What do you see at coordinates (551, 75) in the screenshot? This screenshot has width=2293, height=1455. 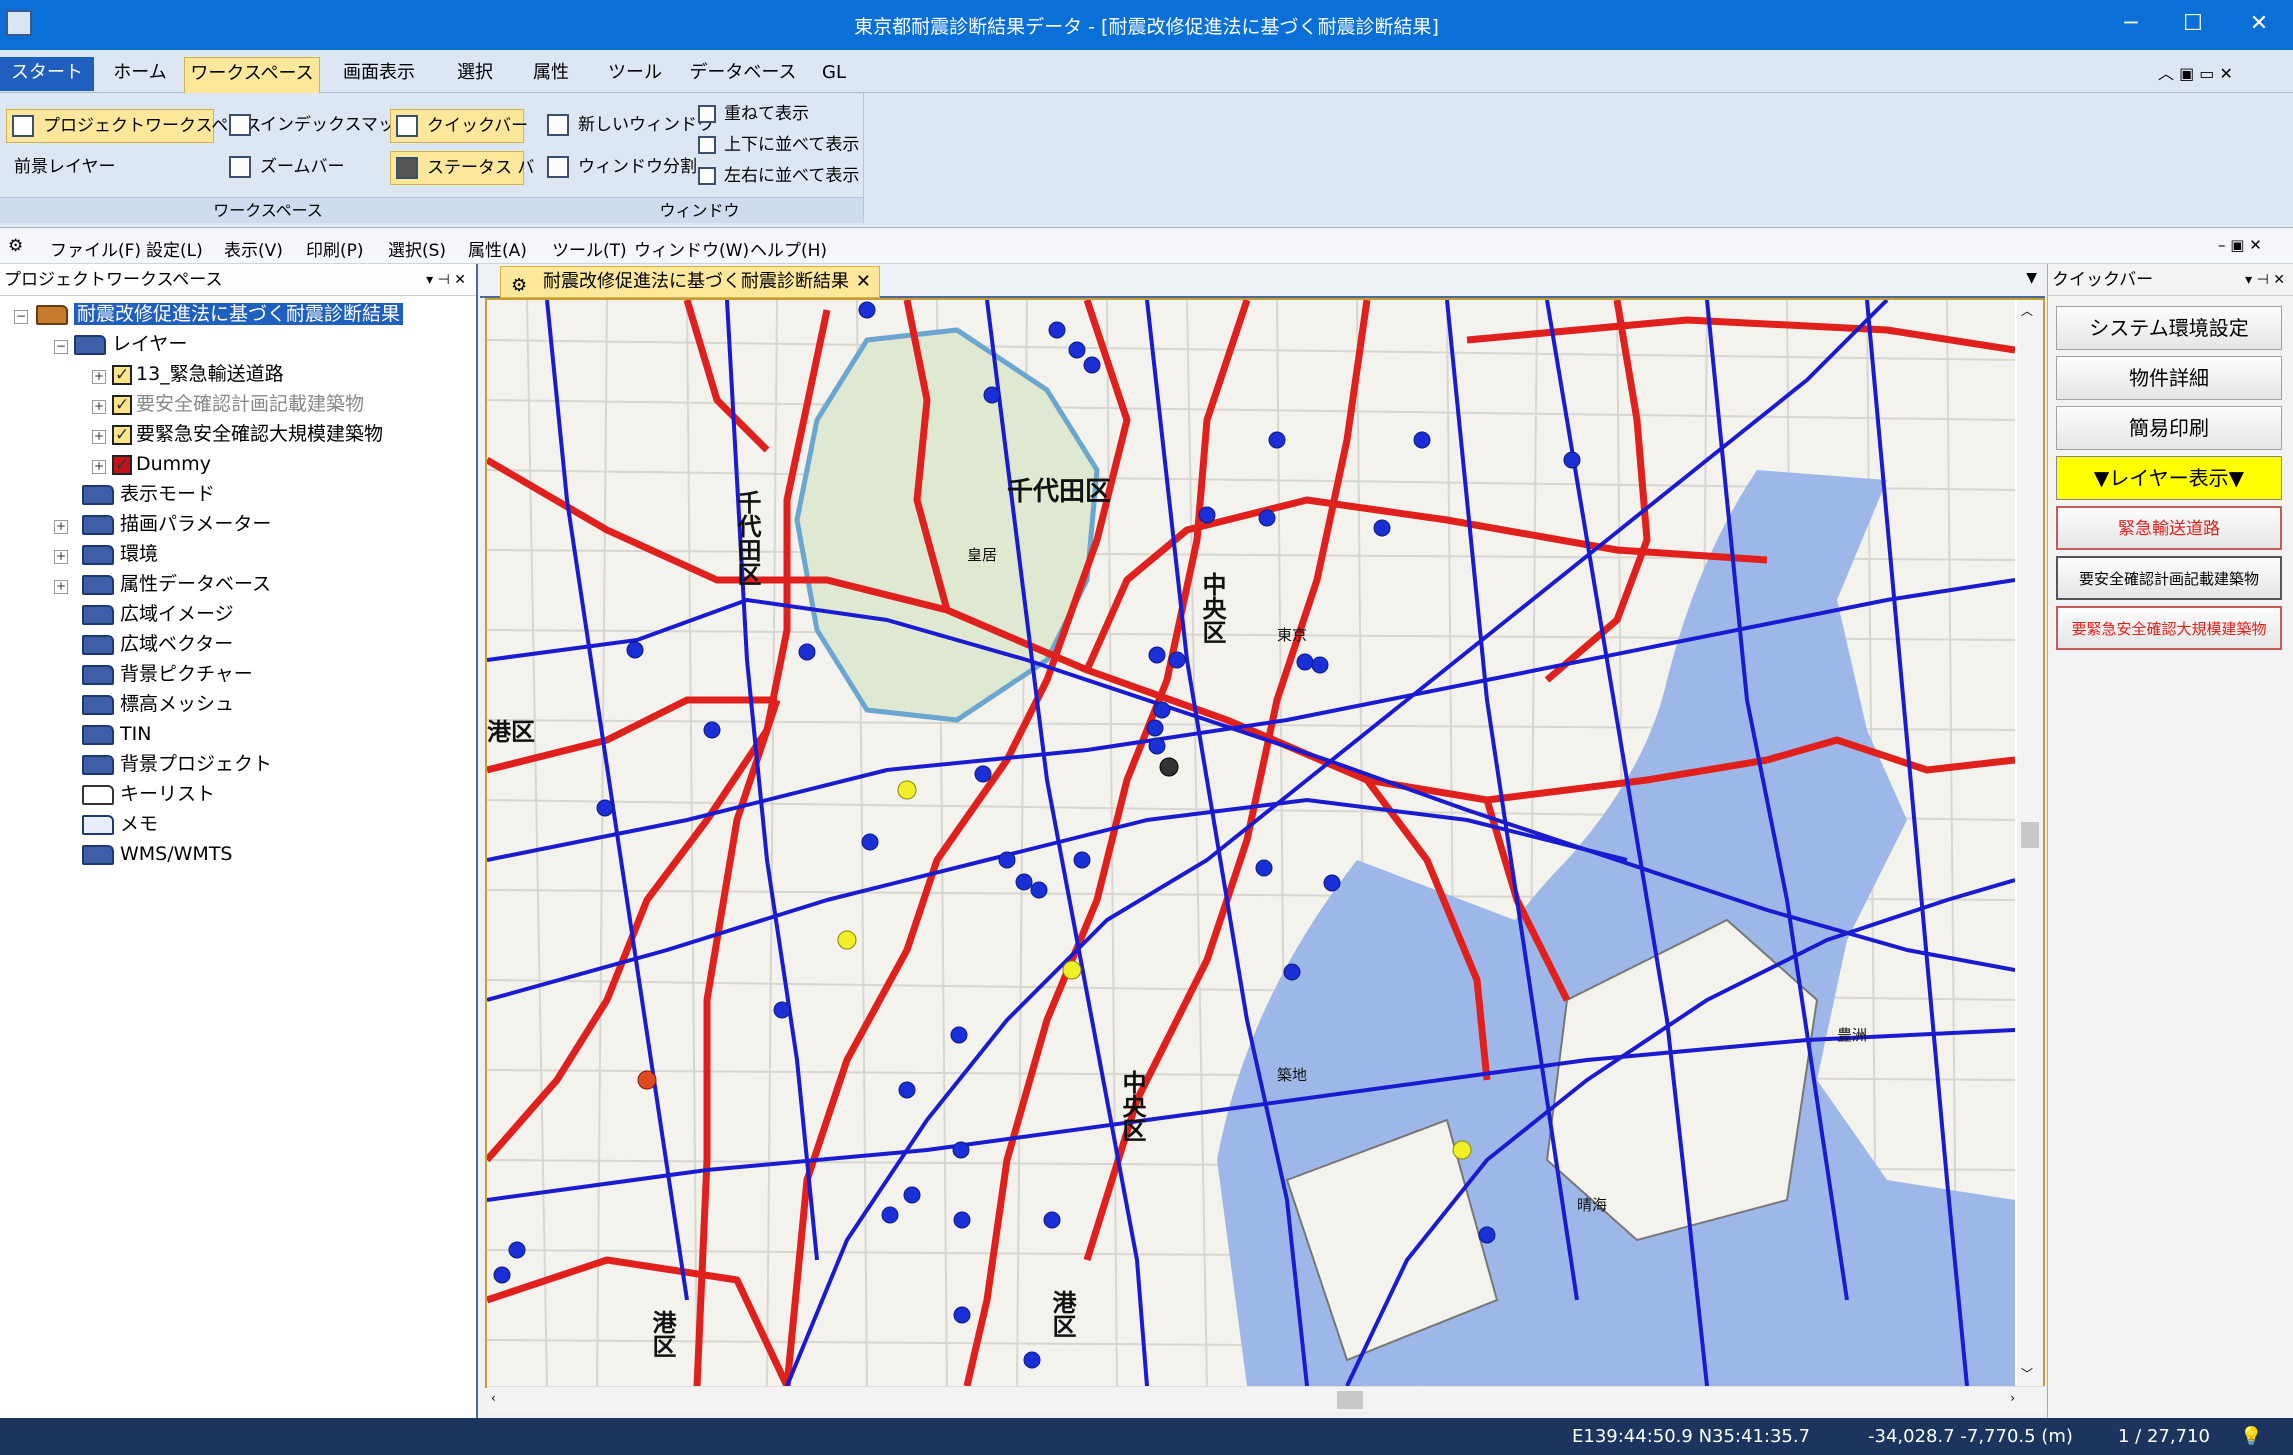 I see `tab-attribute: 属性` at bounding box center [551, 75].